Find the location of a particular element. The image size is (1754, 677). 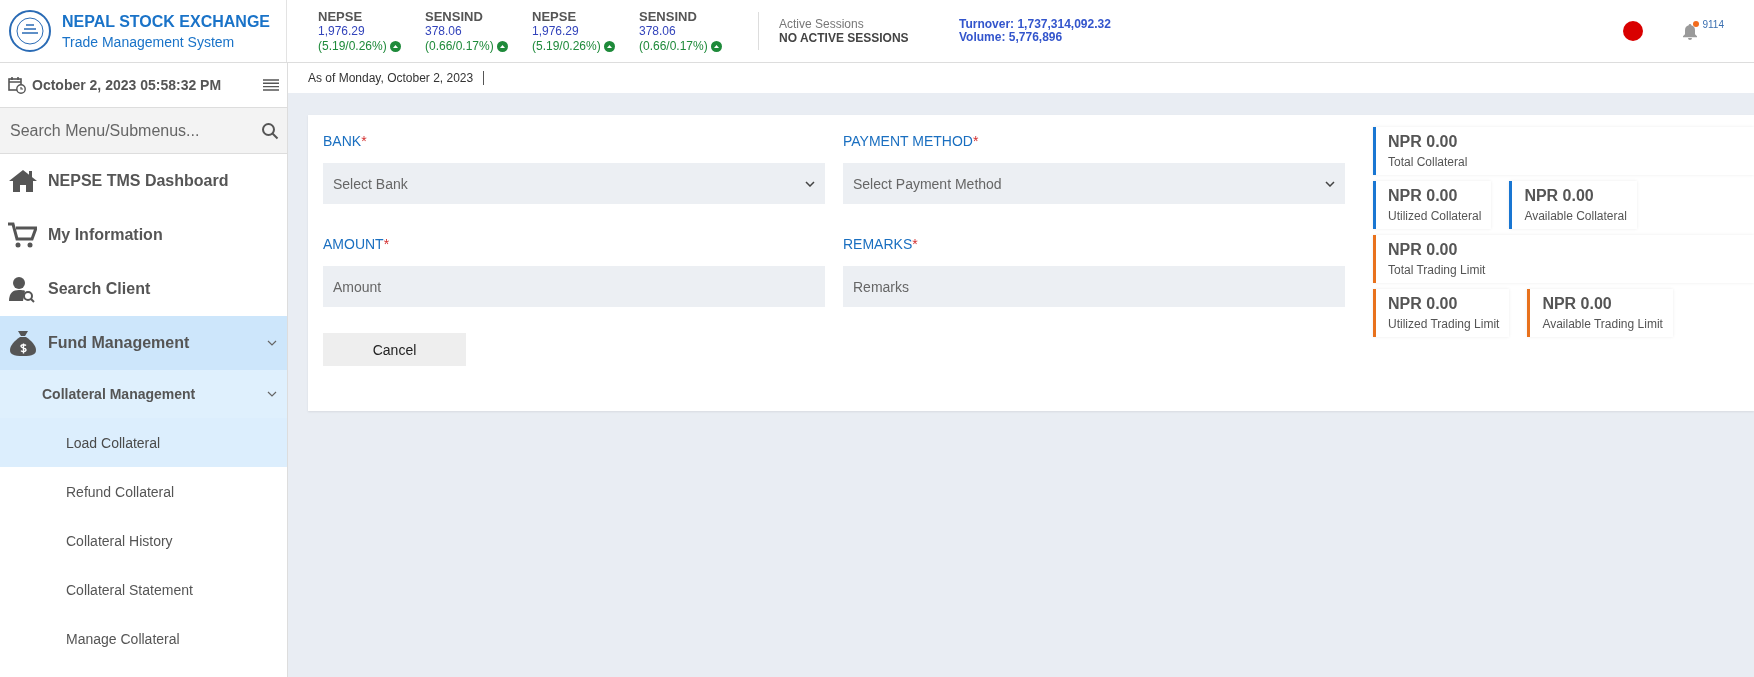

notification-dot-icon is located at coordinates (1696, 23).